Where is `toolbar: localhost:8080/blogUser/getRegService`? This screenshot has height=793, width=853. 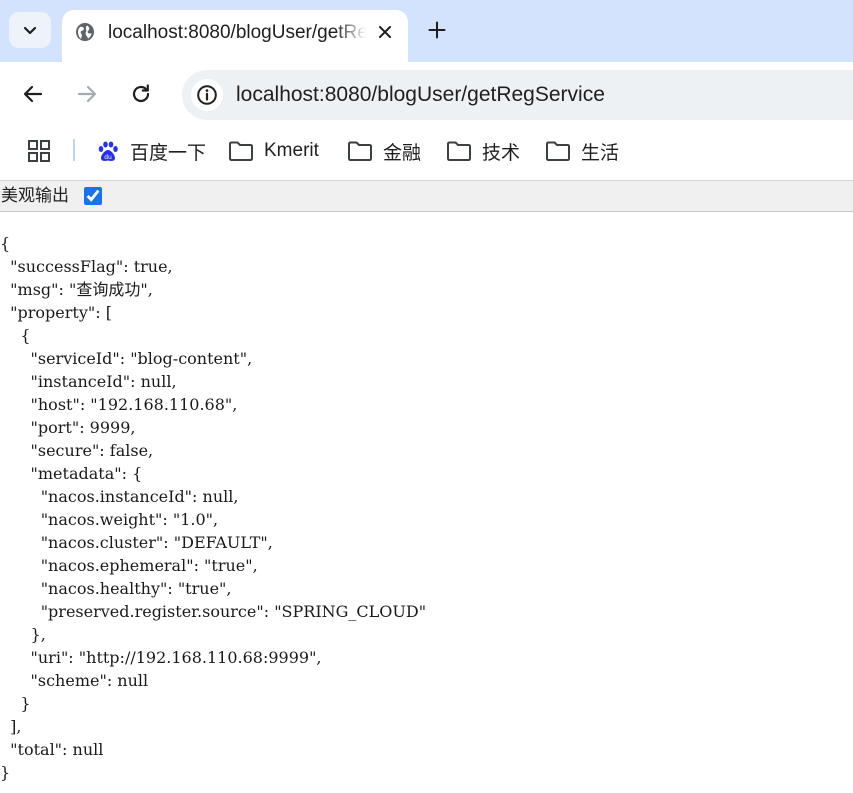
toolbar: localhost:8080/blogUser/getRegService is located at coordinates (426, 94).